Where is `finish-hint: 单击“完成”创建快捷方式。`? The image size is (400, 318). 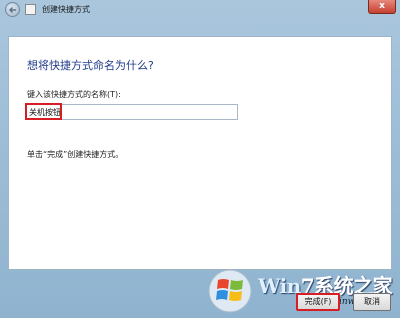 finish-hint: 单击“完成”创建快捷方式。 is located at coordinates (75, 154).